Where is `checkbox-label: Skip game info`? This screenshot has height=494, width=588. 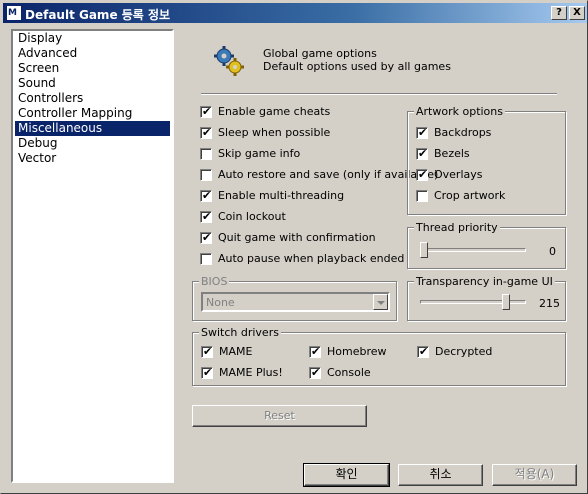 checkbox-label: Skip game info is located at coordinates (259, 153).